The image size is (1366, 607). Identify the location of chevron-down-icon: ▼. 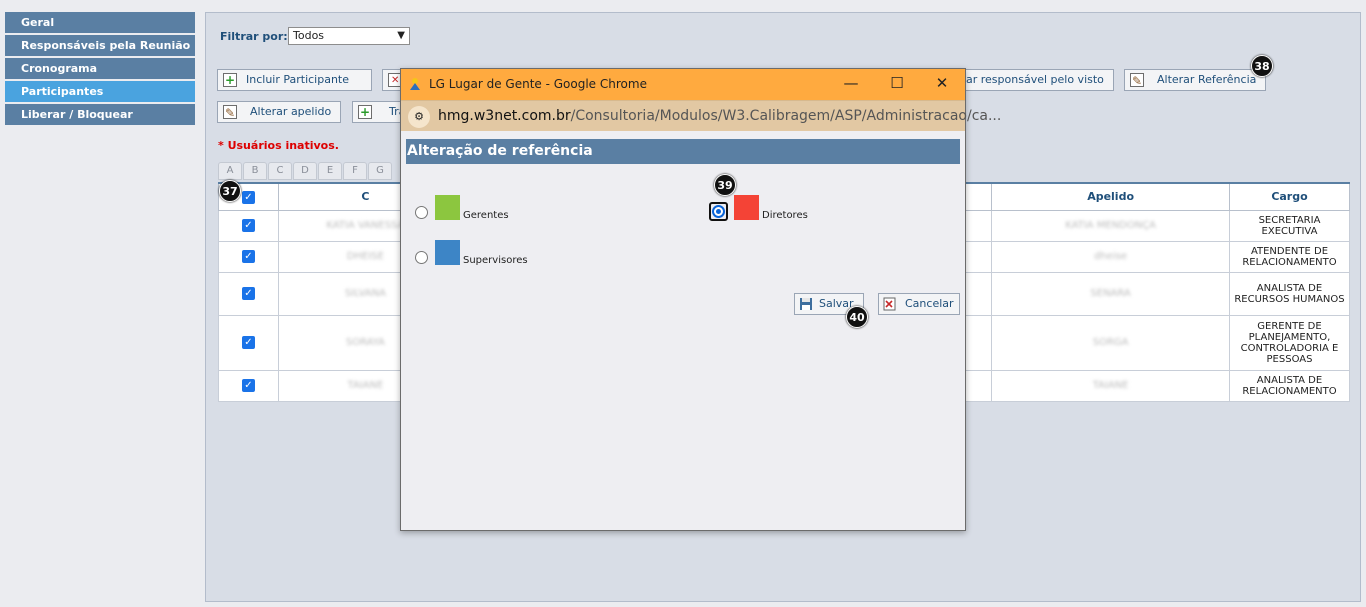
(401, 35).